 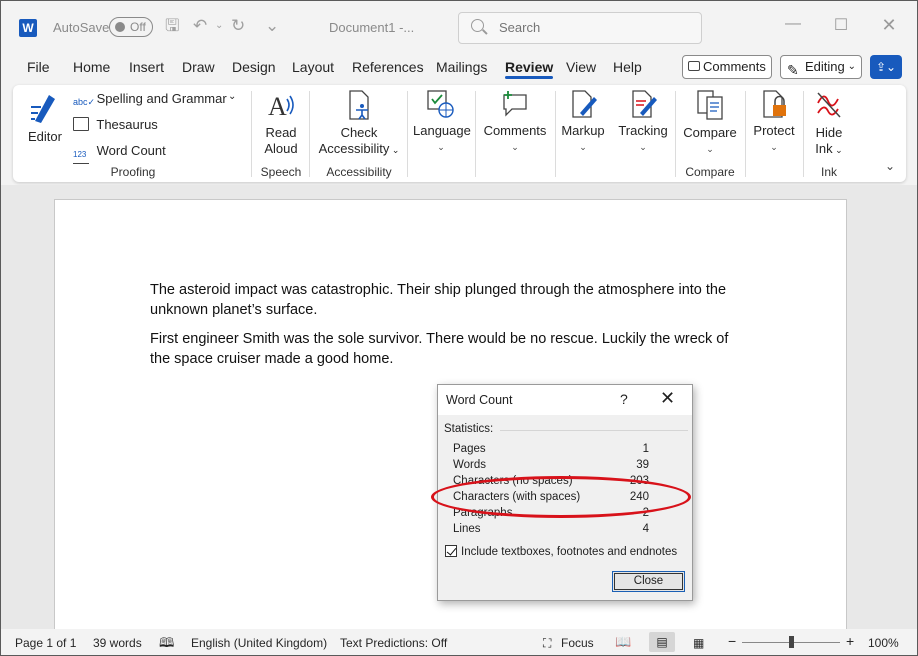 What do you see at coordinates (825, 66) in the screenshot?
I see `editing-button-label: Editing` at bounding box center [825, 66].